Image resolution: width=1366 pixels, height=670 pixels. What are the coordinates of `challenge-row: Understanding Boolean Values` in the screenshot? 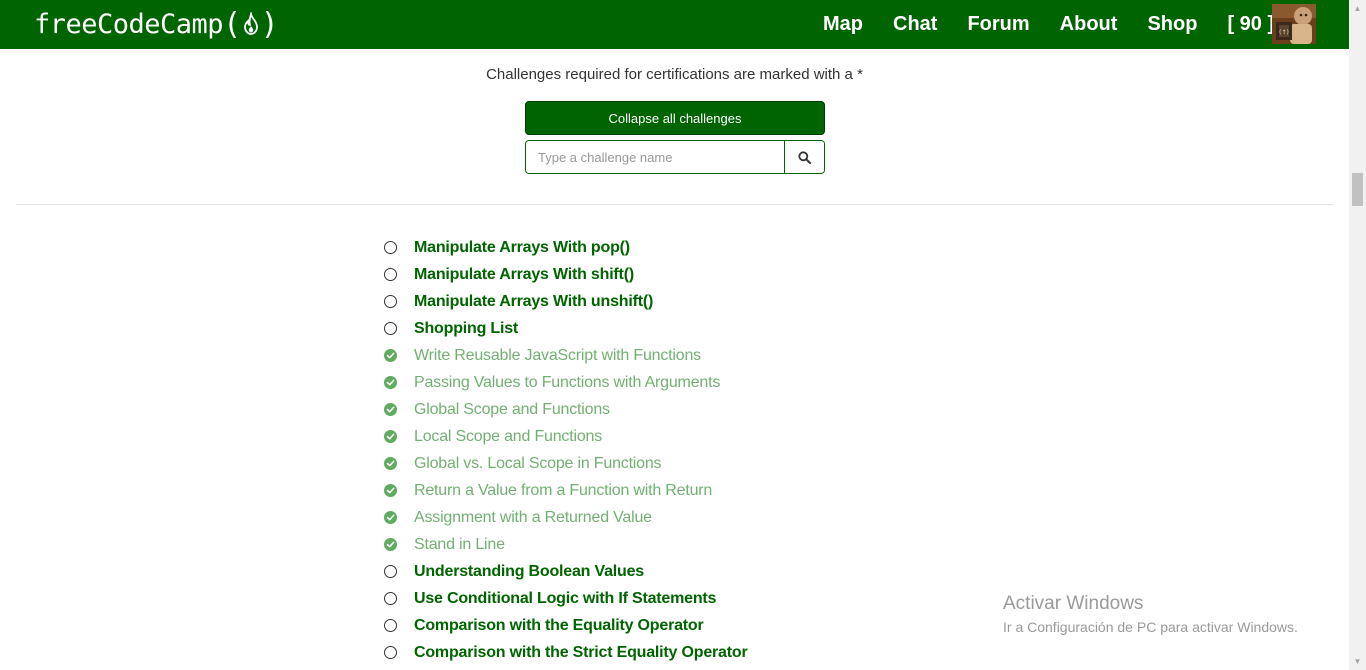 It's located at (565, 571).